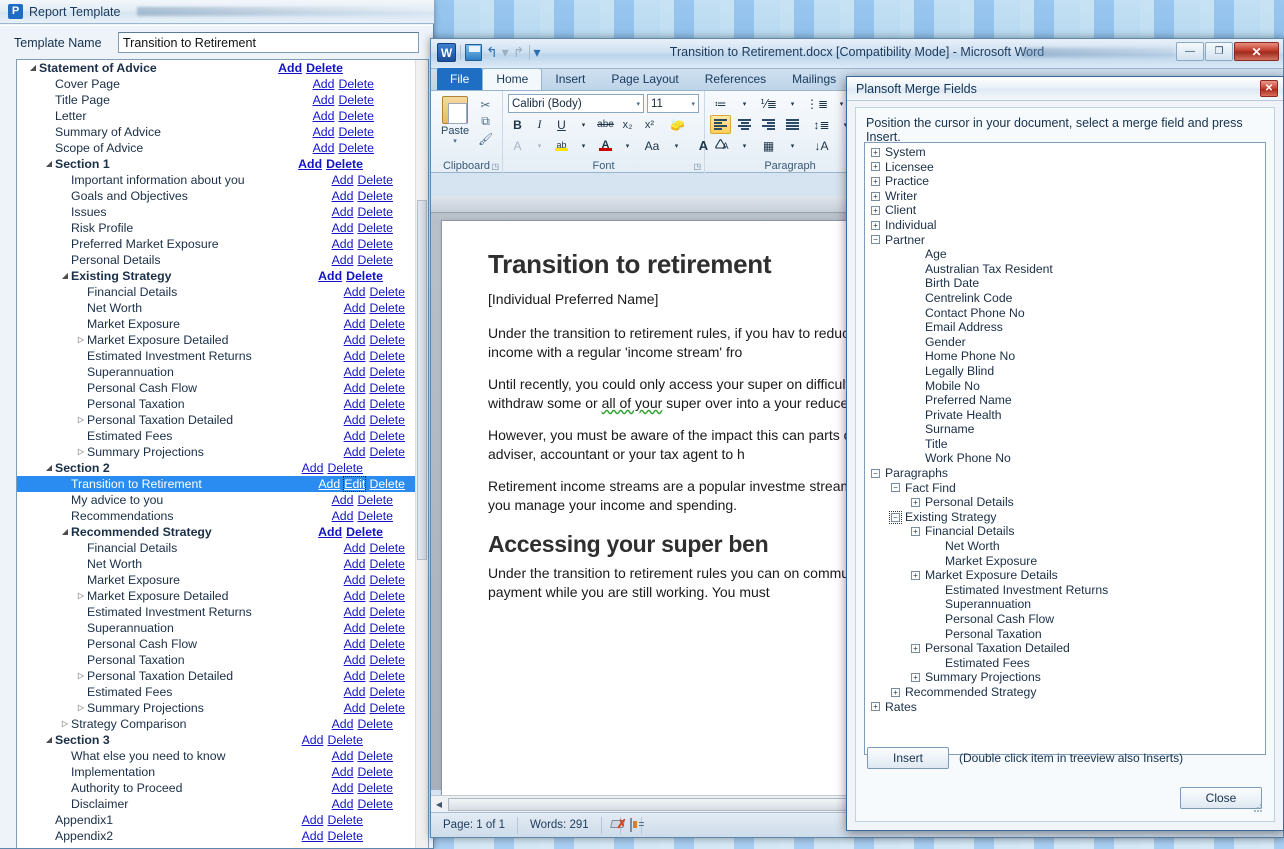  Describe the element at coordinates (65, 276) in the screenshot. I see `collapse-triangle-icon: ◢` at that location.